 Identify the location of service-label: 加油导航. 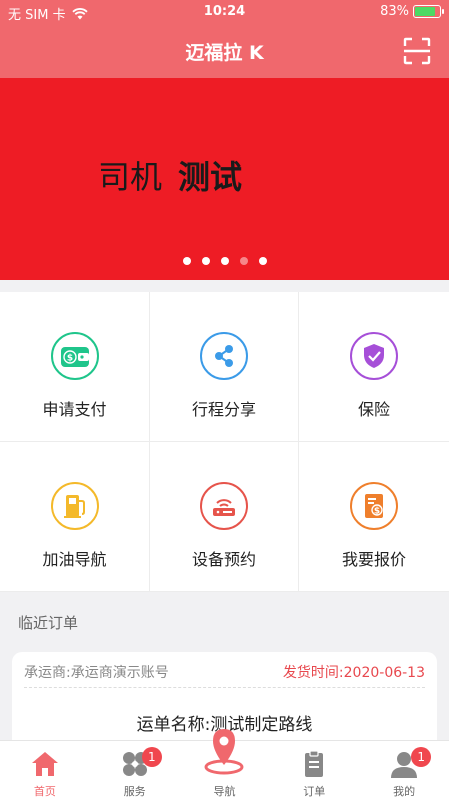
(74, 559).